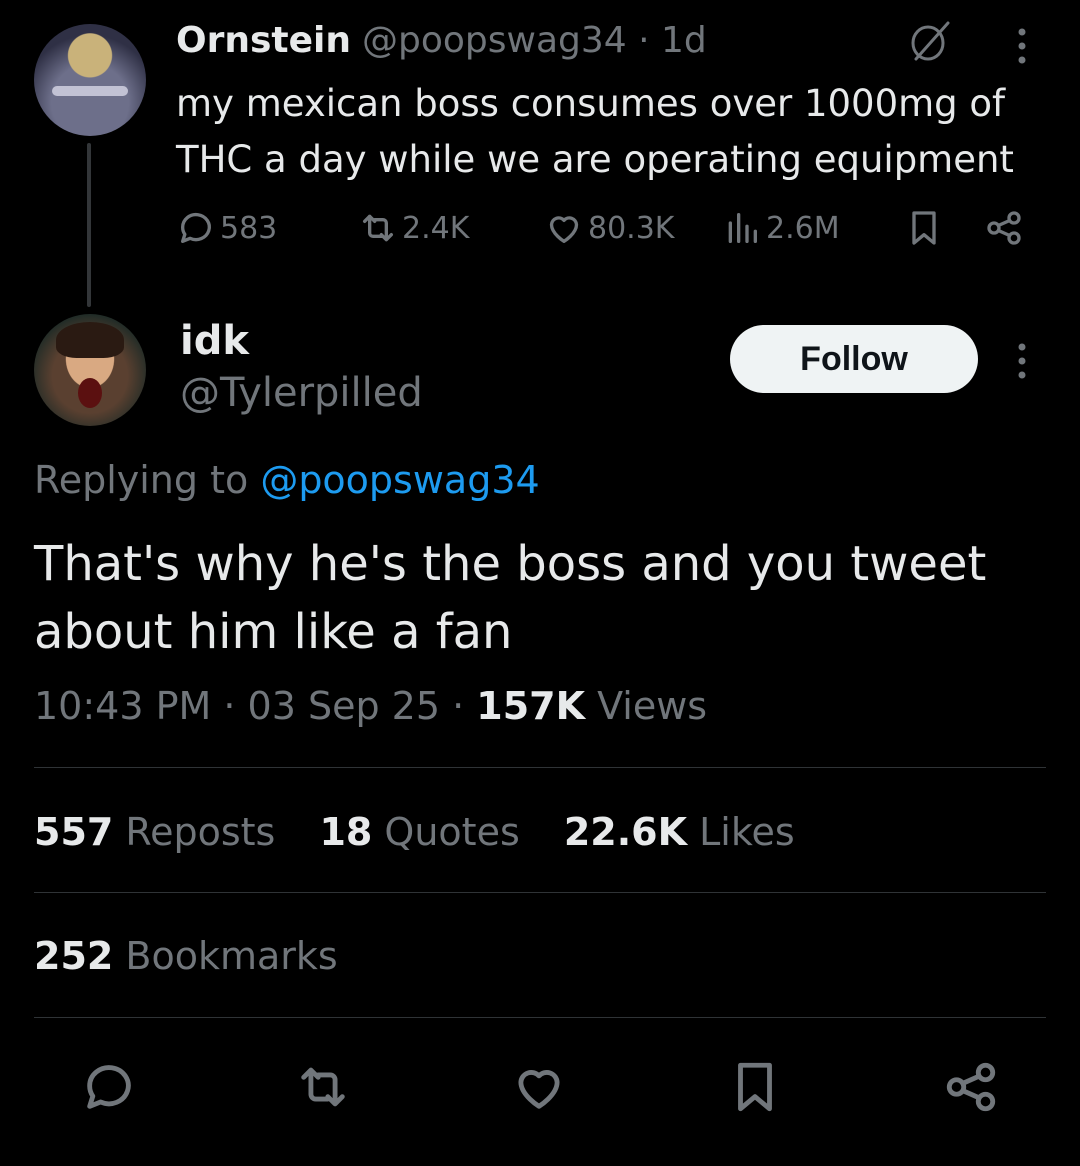 Image resolution: width=1080 pixels, height=1166 pixels. I want to click on replying-prefix: Replying to, so click(147, 480).